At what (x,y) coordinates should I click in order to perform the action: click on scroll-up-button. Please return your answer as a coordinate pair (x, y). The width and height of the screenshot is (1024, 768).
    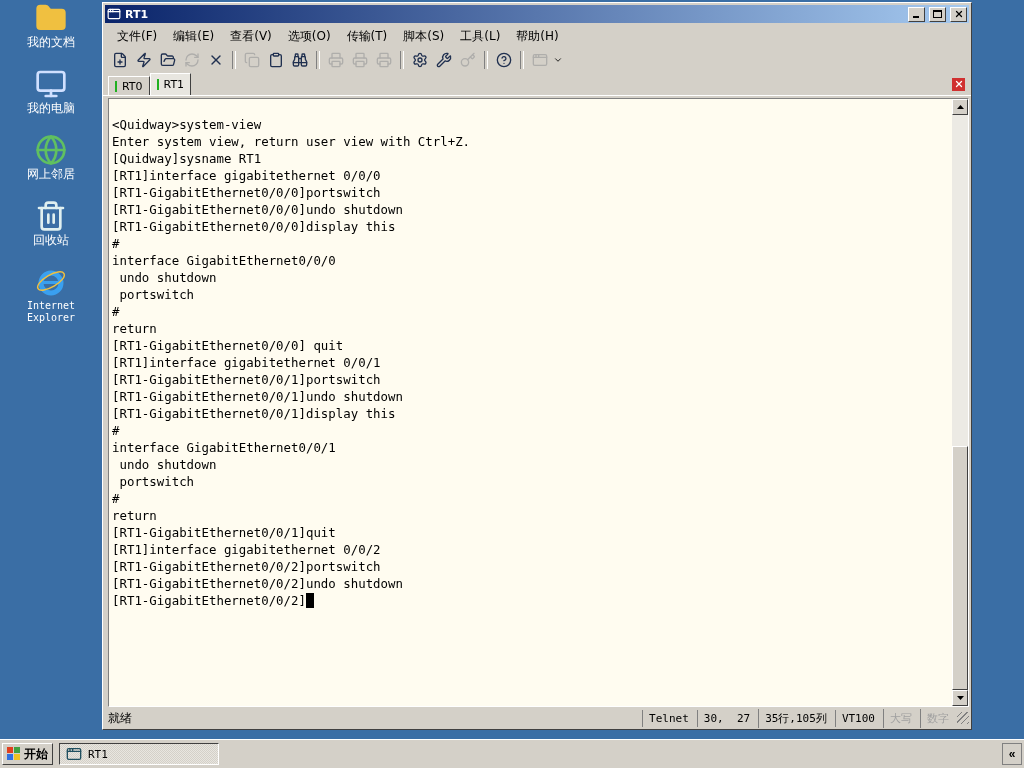
    Looking at the image, I should click on (960, 107).